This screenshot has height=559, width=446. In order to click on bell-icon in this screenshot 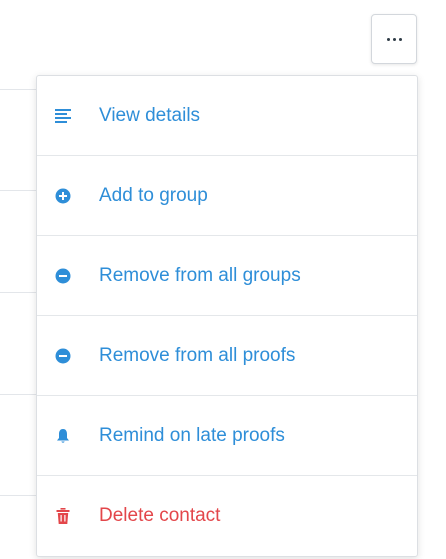, I will do `click(63, 436)`.